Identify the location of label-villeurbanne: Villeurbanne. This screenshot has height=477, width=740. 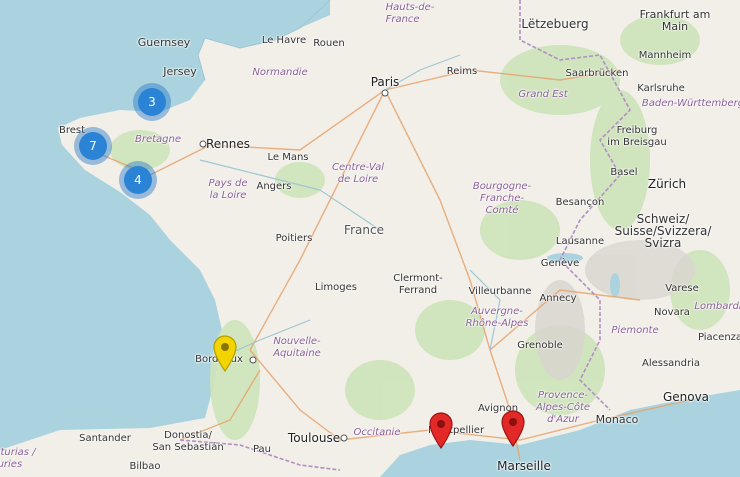
(500, 291).